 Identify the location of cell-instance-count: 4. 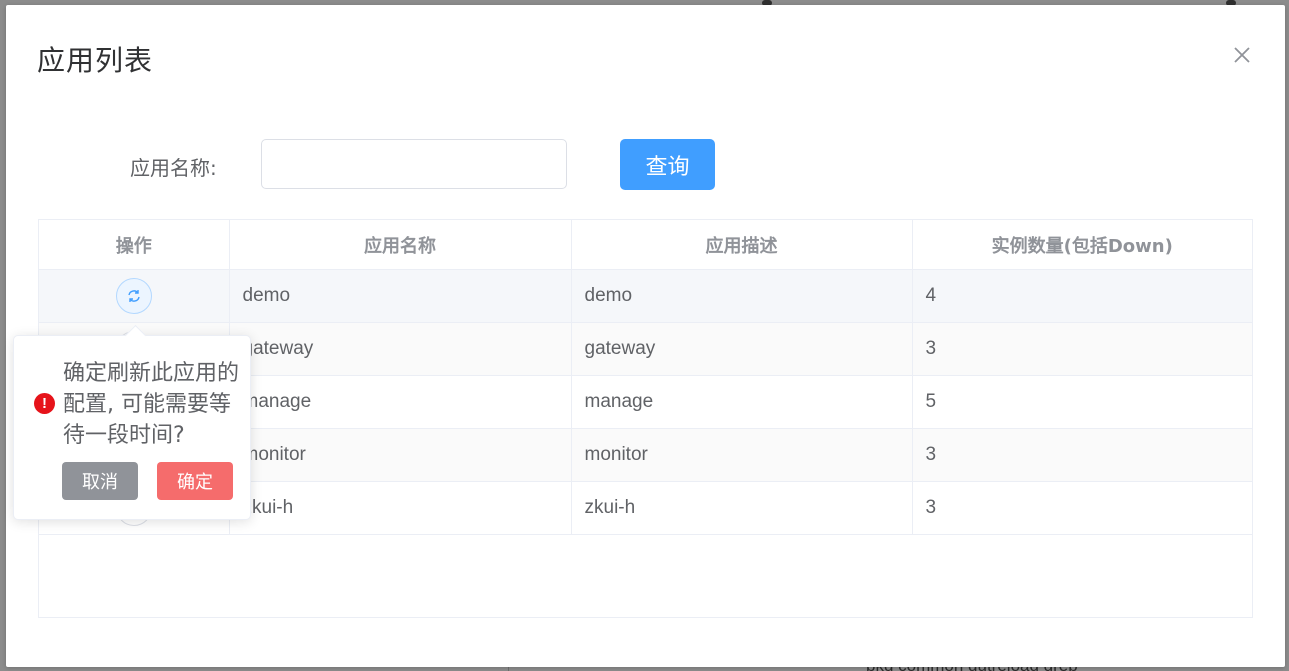
(1082, 296).